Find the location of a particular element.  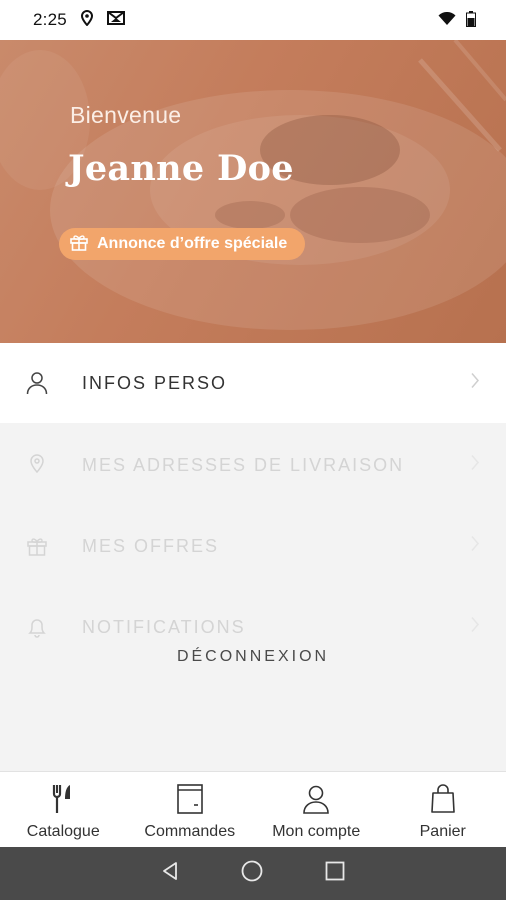

status-time: 2:25 is located at coordinates (50, 19).